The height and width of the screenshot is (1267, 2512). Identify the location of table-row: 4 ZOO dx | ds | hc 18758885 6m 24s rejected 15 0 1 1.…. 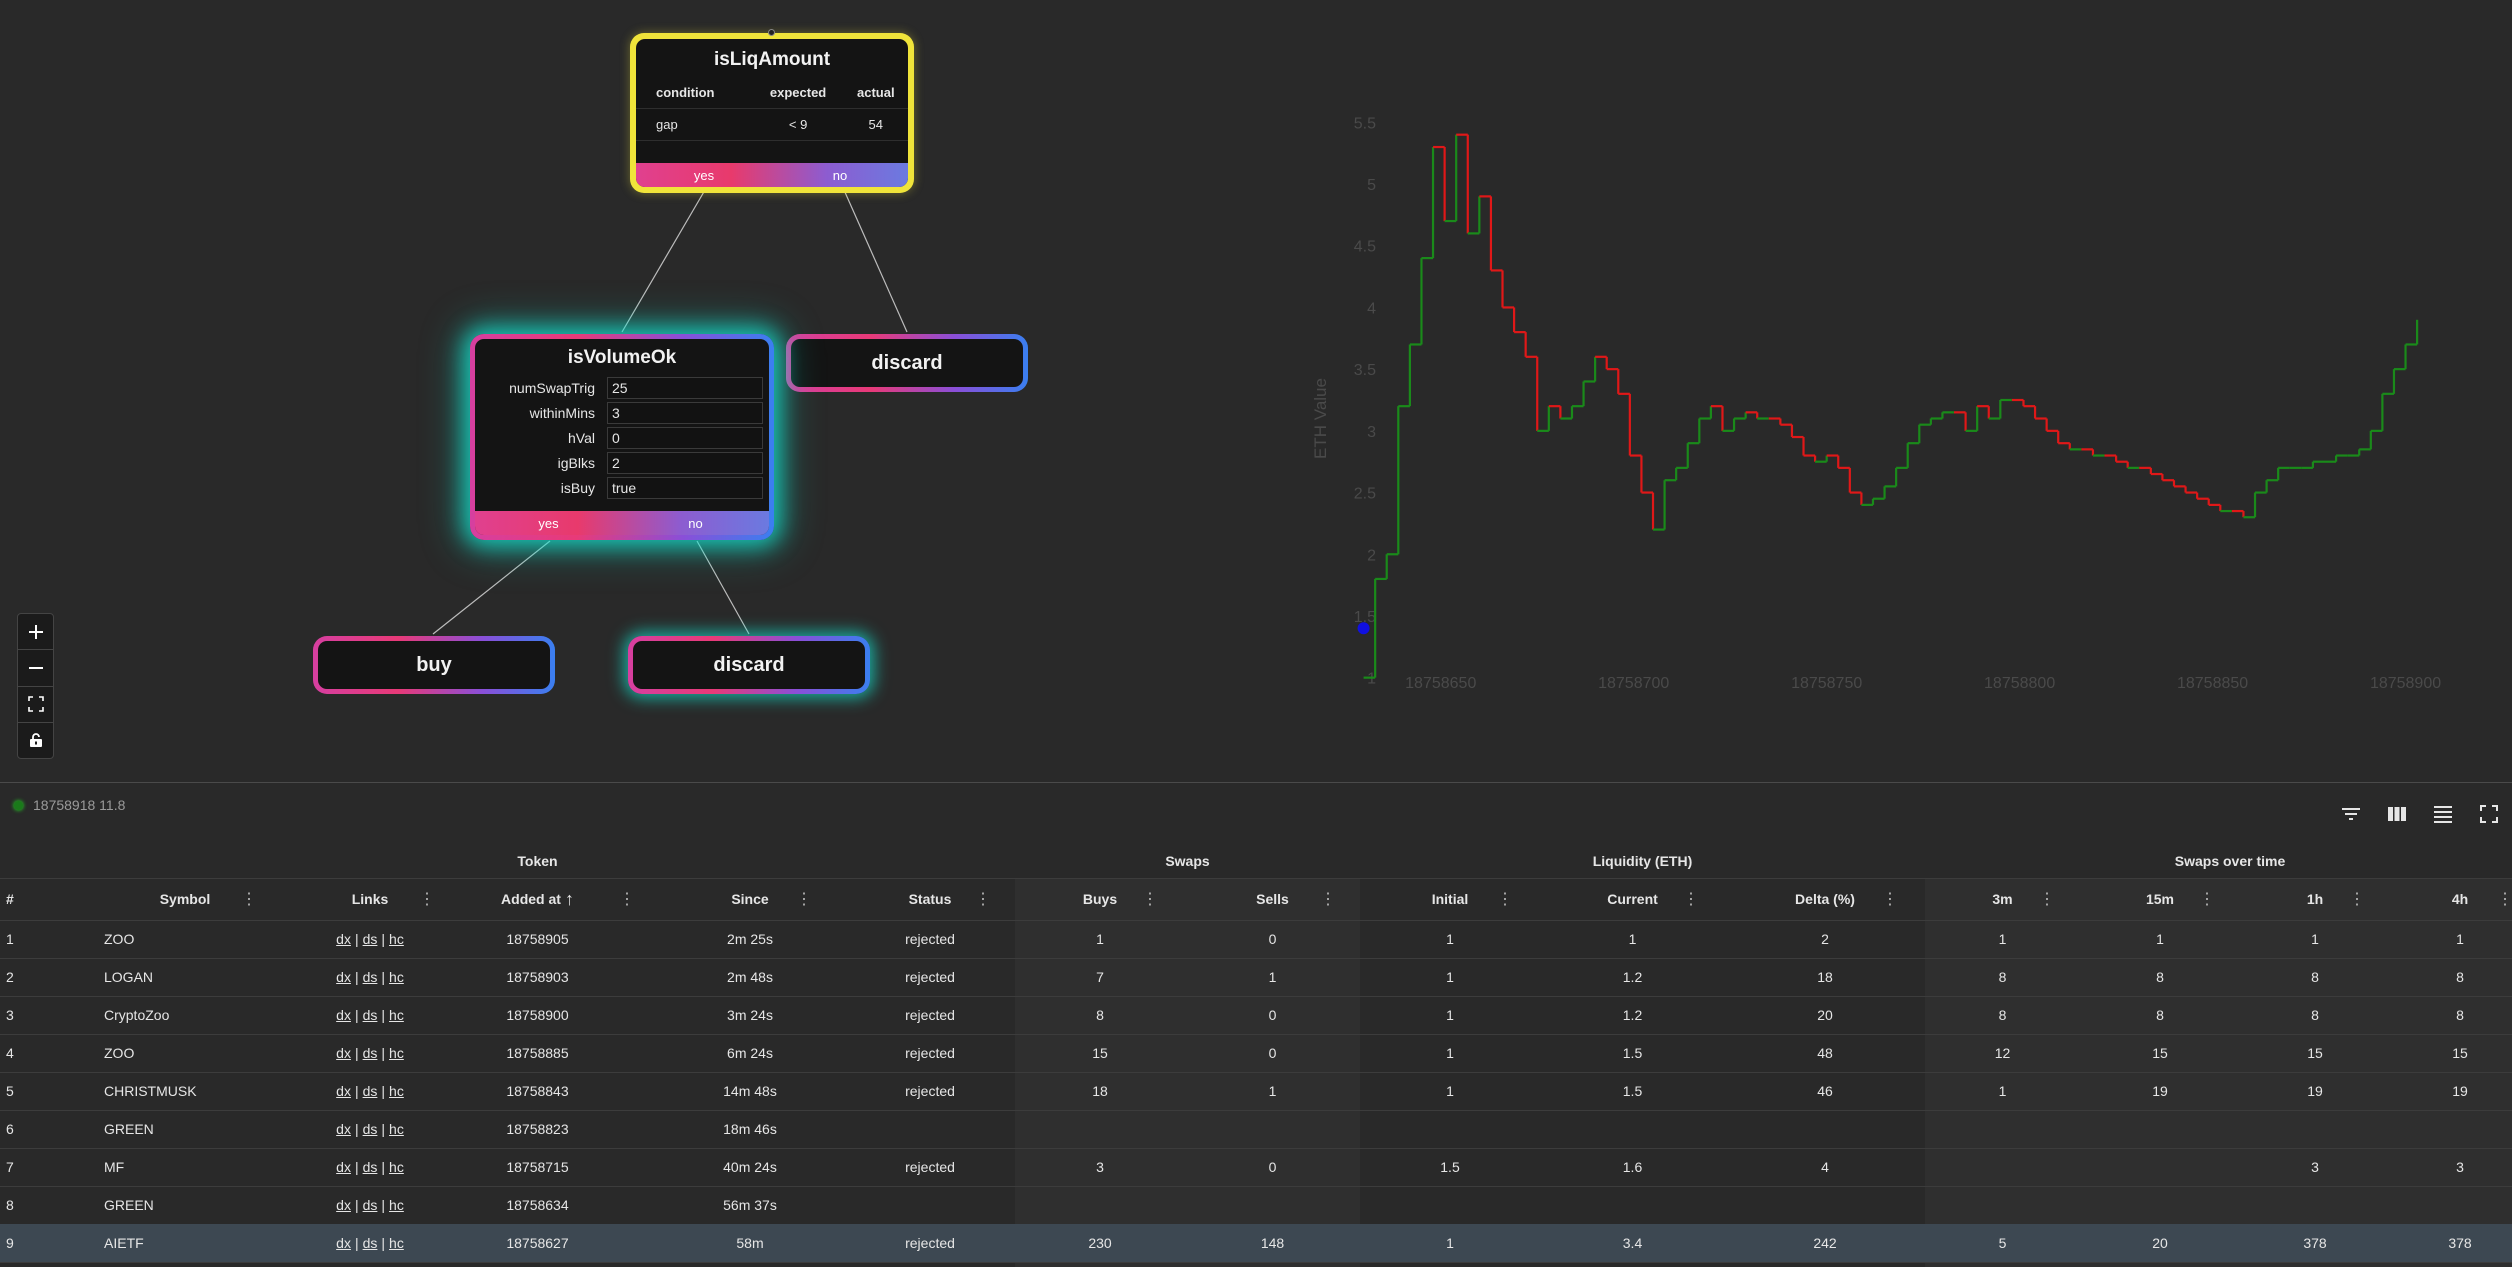
(1256, 1053).